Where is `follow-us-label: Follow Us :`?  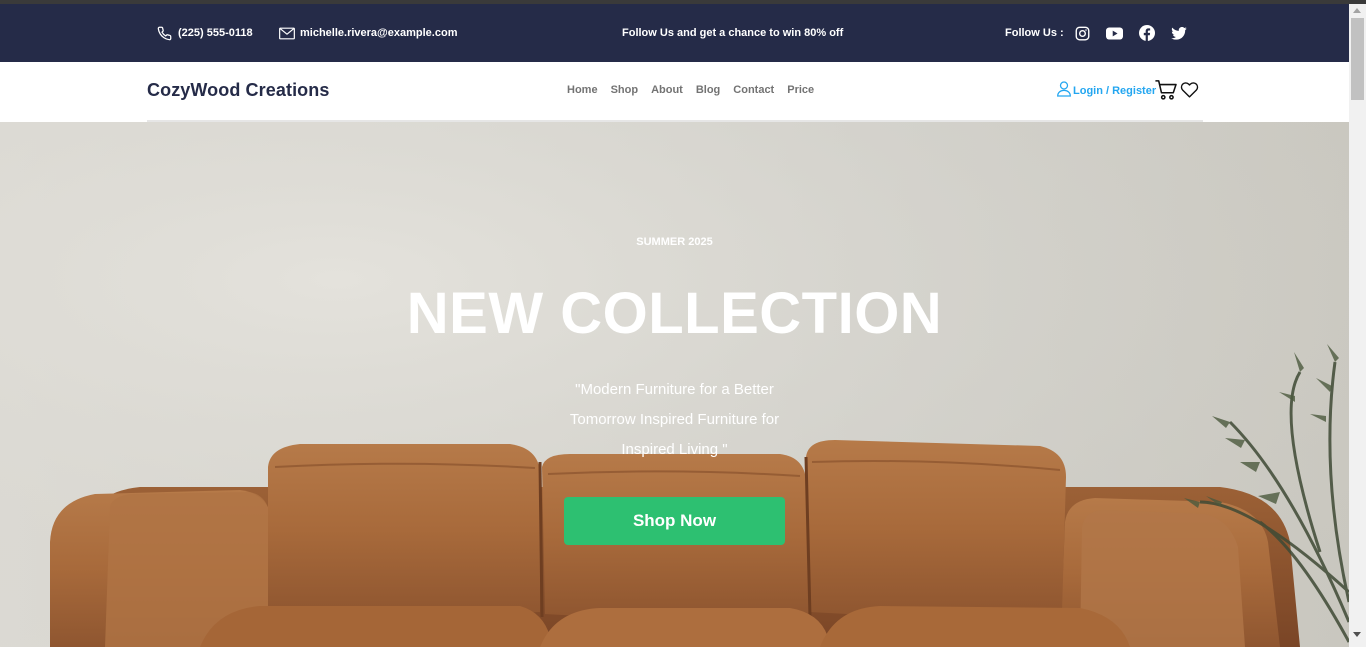 follow-us-label: Follow Us : is located at coordinates (1034, 33).